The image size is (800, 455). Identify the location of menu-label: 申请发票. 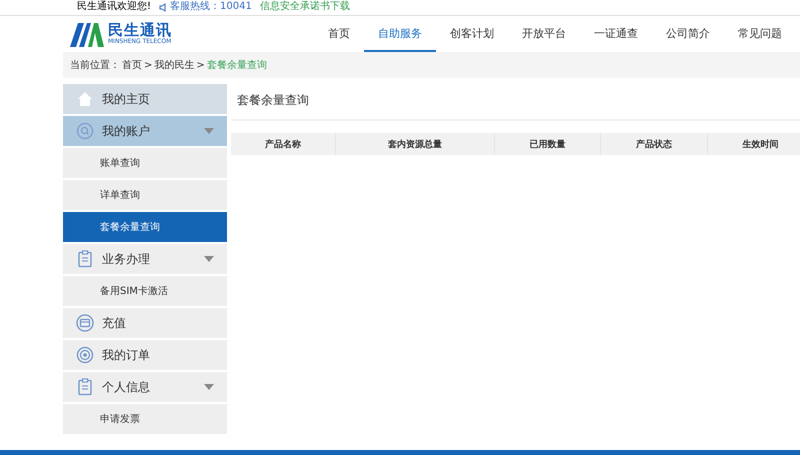
(120, 419).